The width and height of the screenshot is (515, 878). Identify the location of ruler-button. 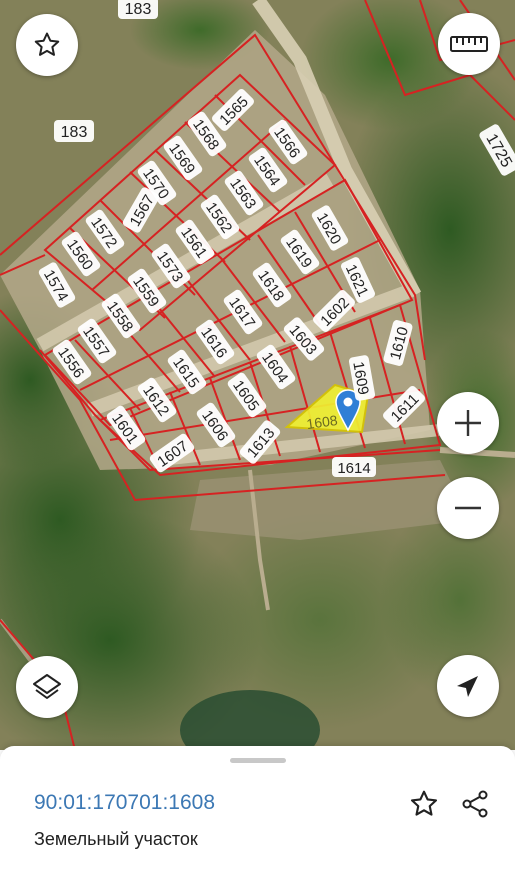
(469, 44).